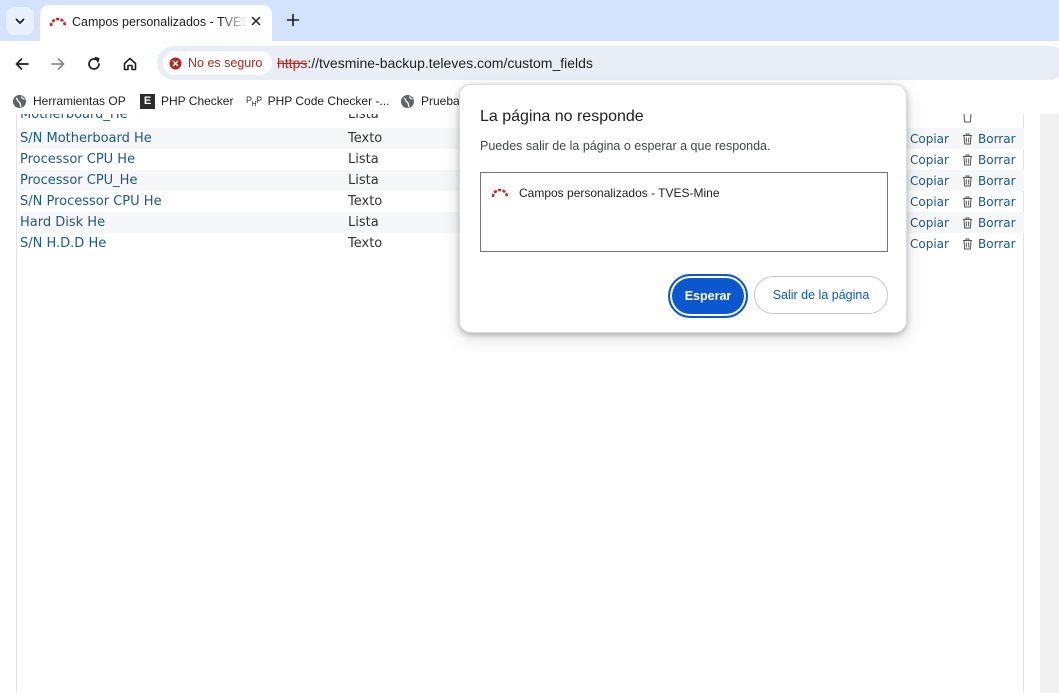 The width and height of the screenshot is (1059, 693). I want to click on url-scheme: https, so click(292, 63).